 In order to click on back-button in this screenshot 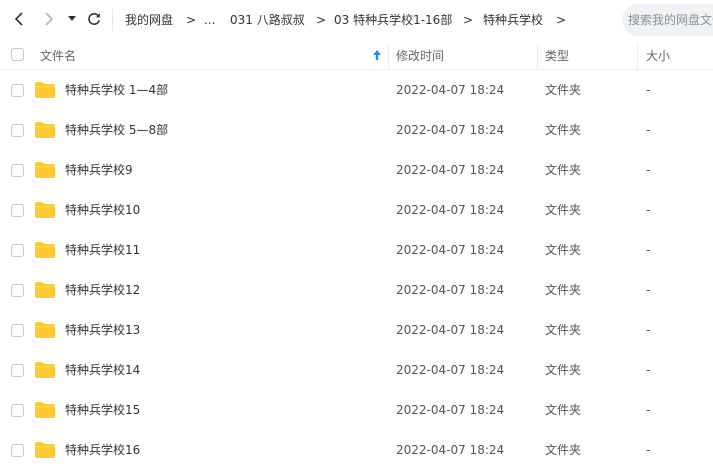, I will do `click(19, 19)`.